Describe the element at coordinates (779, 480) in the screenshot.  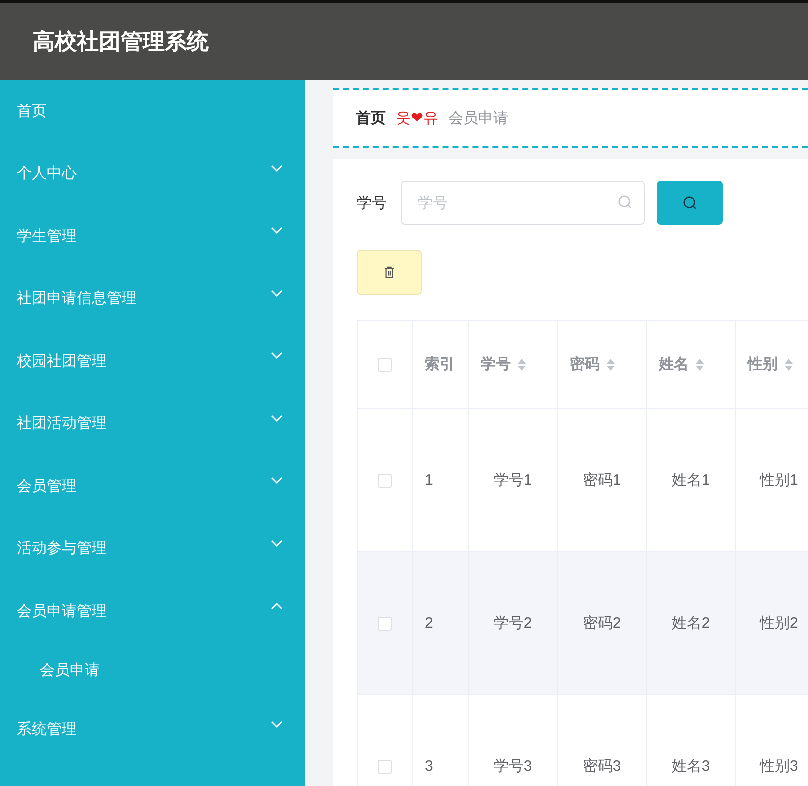
I see `table-cell: 性别1` at that location.